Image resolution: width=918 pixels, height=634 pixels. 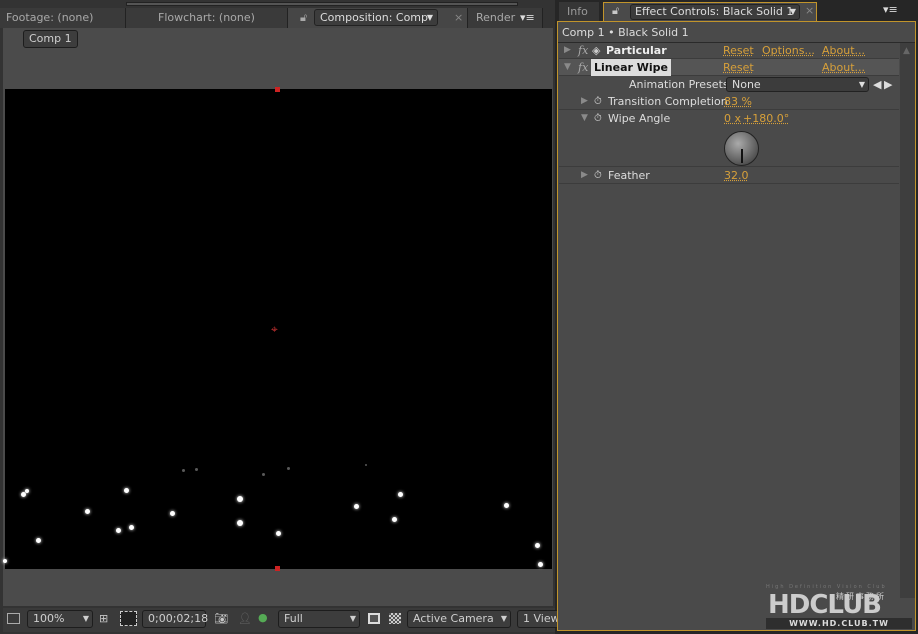 What do you see at coordinates (579, 12) in the screenshot?
I see `tab-info: Info` at bounding box center [579, 12].